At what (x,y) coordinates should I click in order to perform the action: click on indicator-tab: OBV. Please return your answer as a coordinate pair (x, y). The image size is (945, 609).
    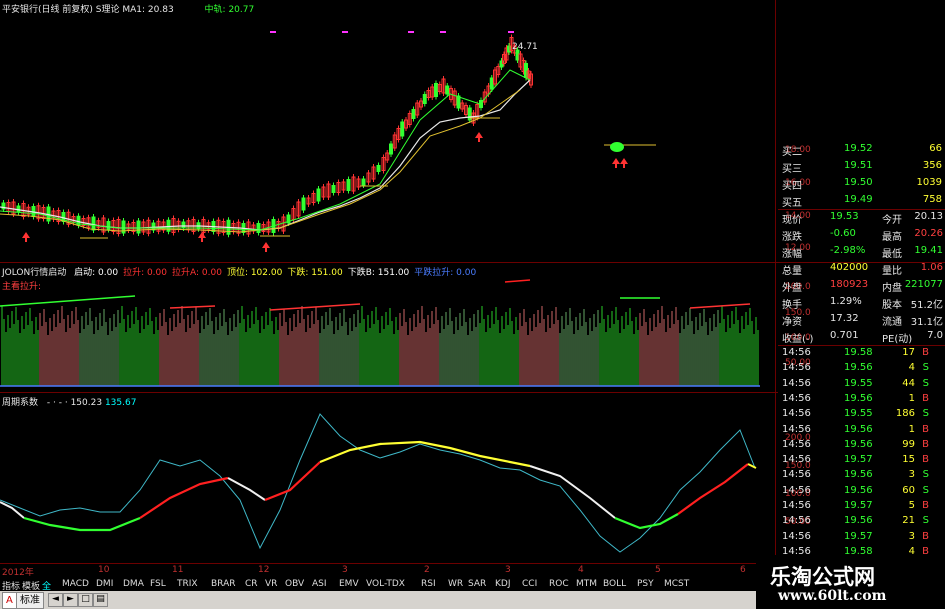
    Looking at the image, I should click on (294, 584).